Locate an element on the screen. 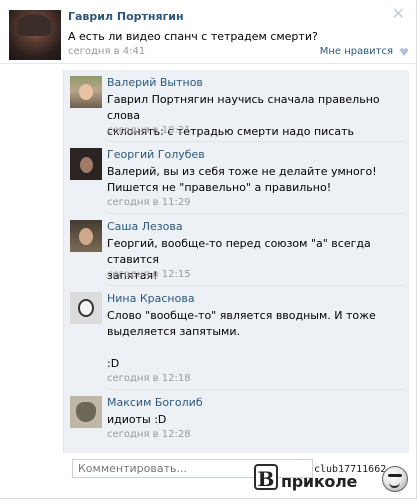 This screenshot has height=499, width=417. post-text: А есть ли видео спанч с тетрадем смерти? is located at coordinates (193, 36).